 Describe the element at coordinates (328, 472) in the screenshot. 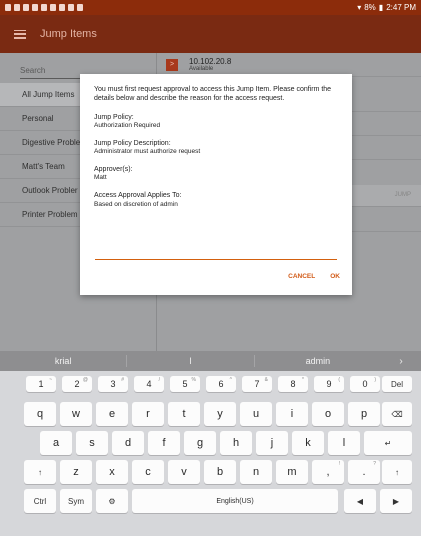

I see `key-comma: ,!` at that location.